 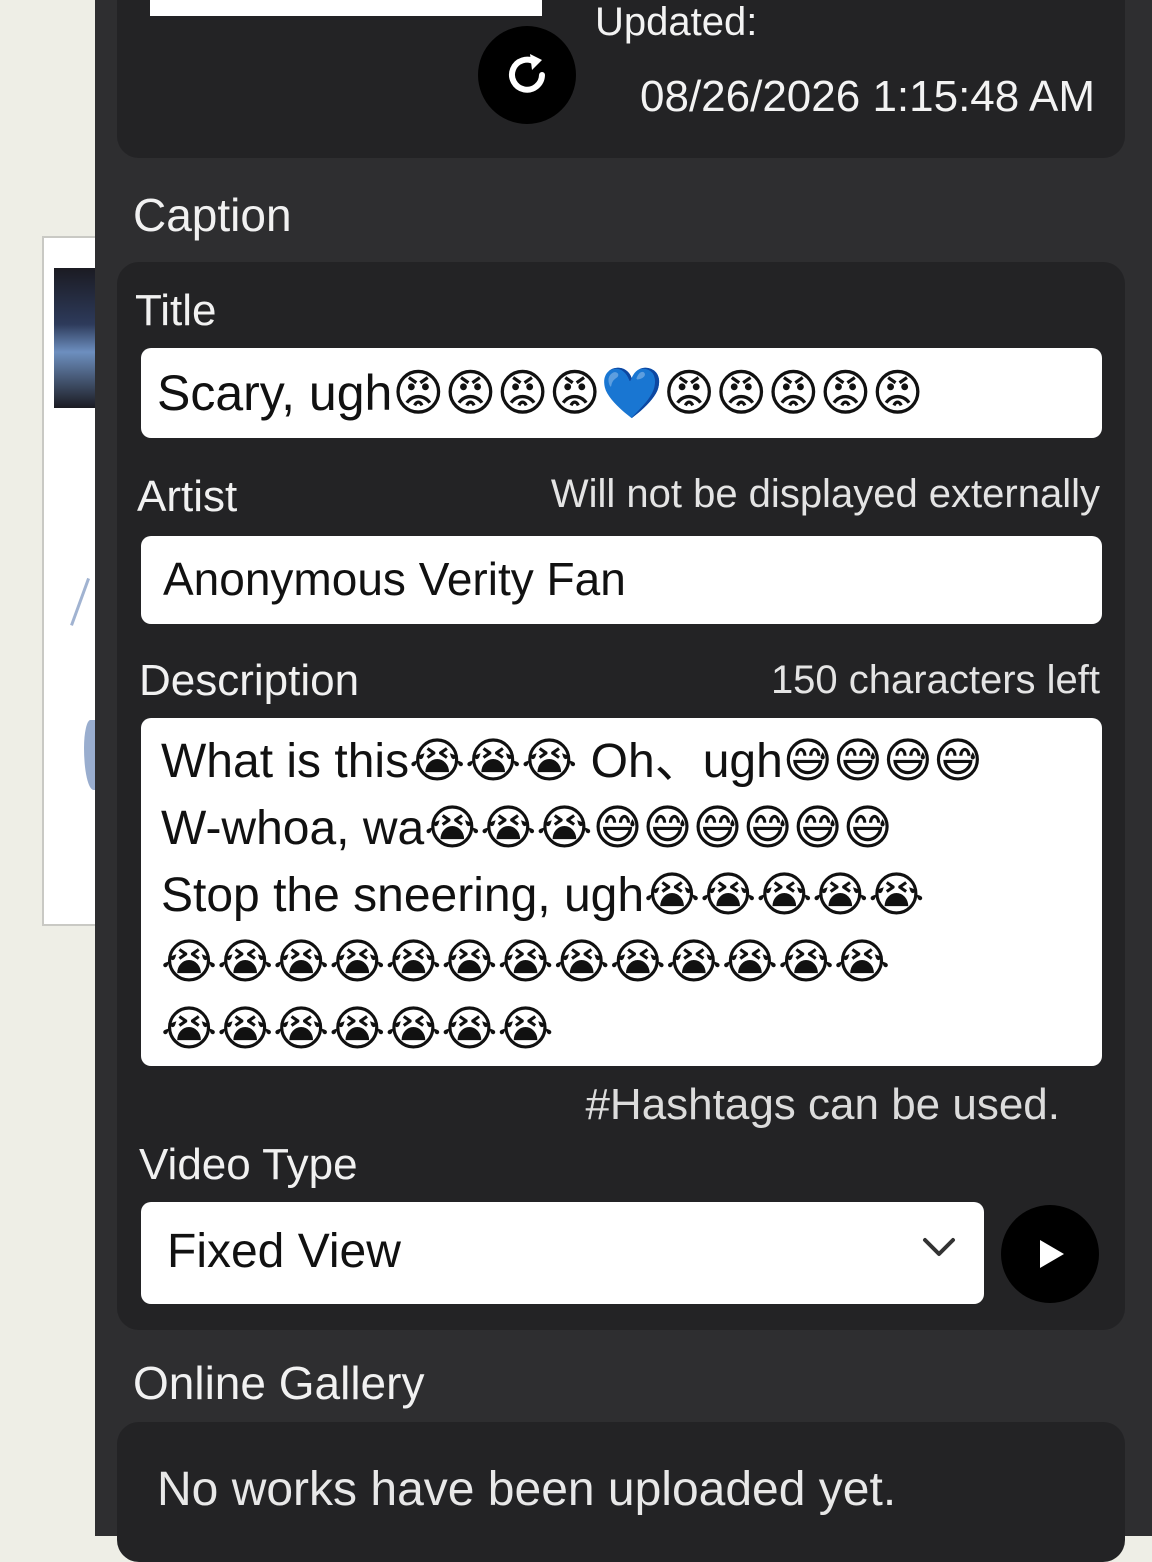 What do you see at coordinates (248, 1164) in the screenshot?
I see `video-type-label: Video Type` at bounding box center [248, 1164].